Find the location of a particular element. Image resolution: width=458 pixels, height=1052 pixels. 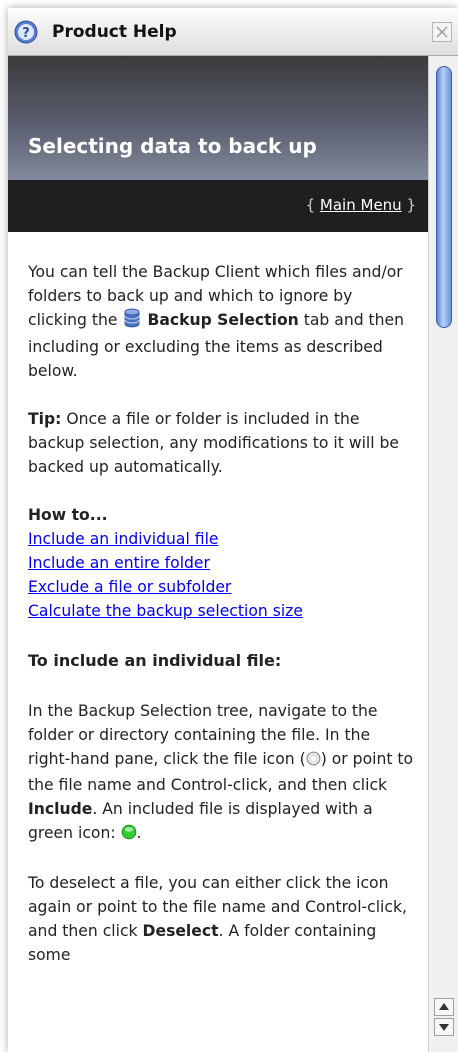

close-button is located at coordinates (442, 32).